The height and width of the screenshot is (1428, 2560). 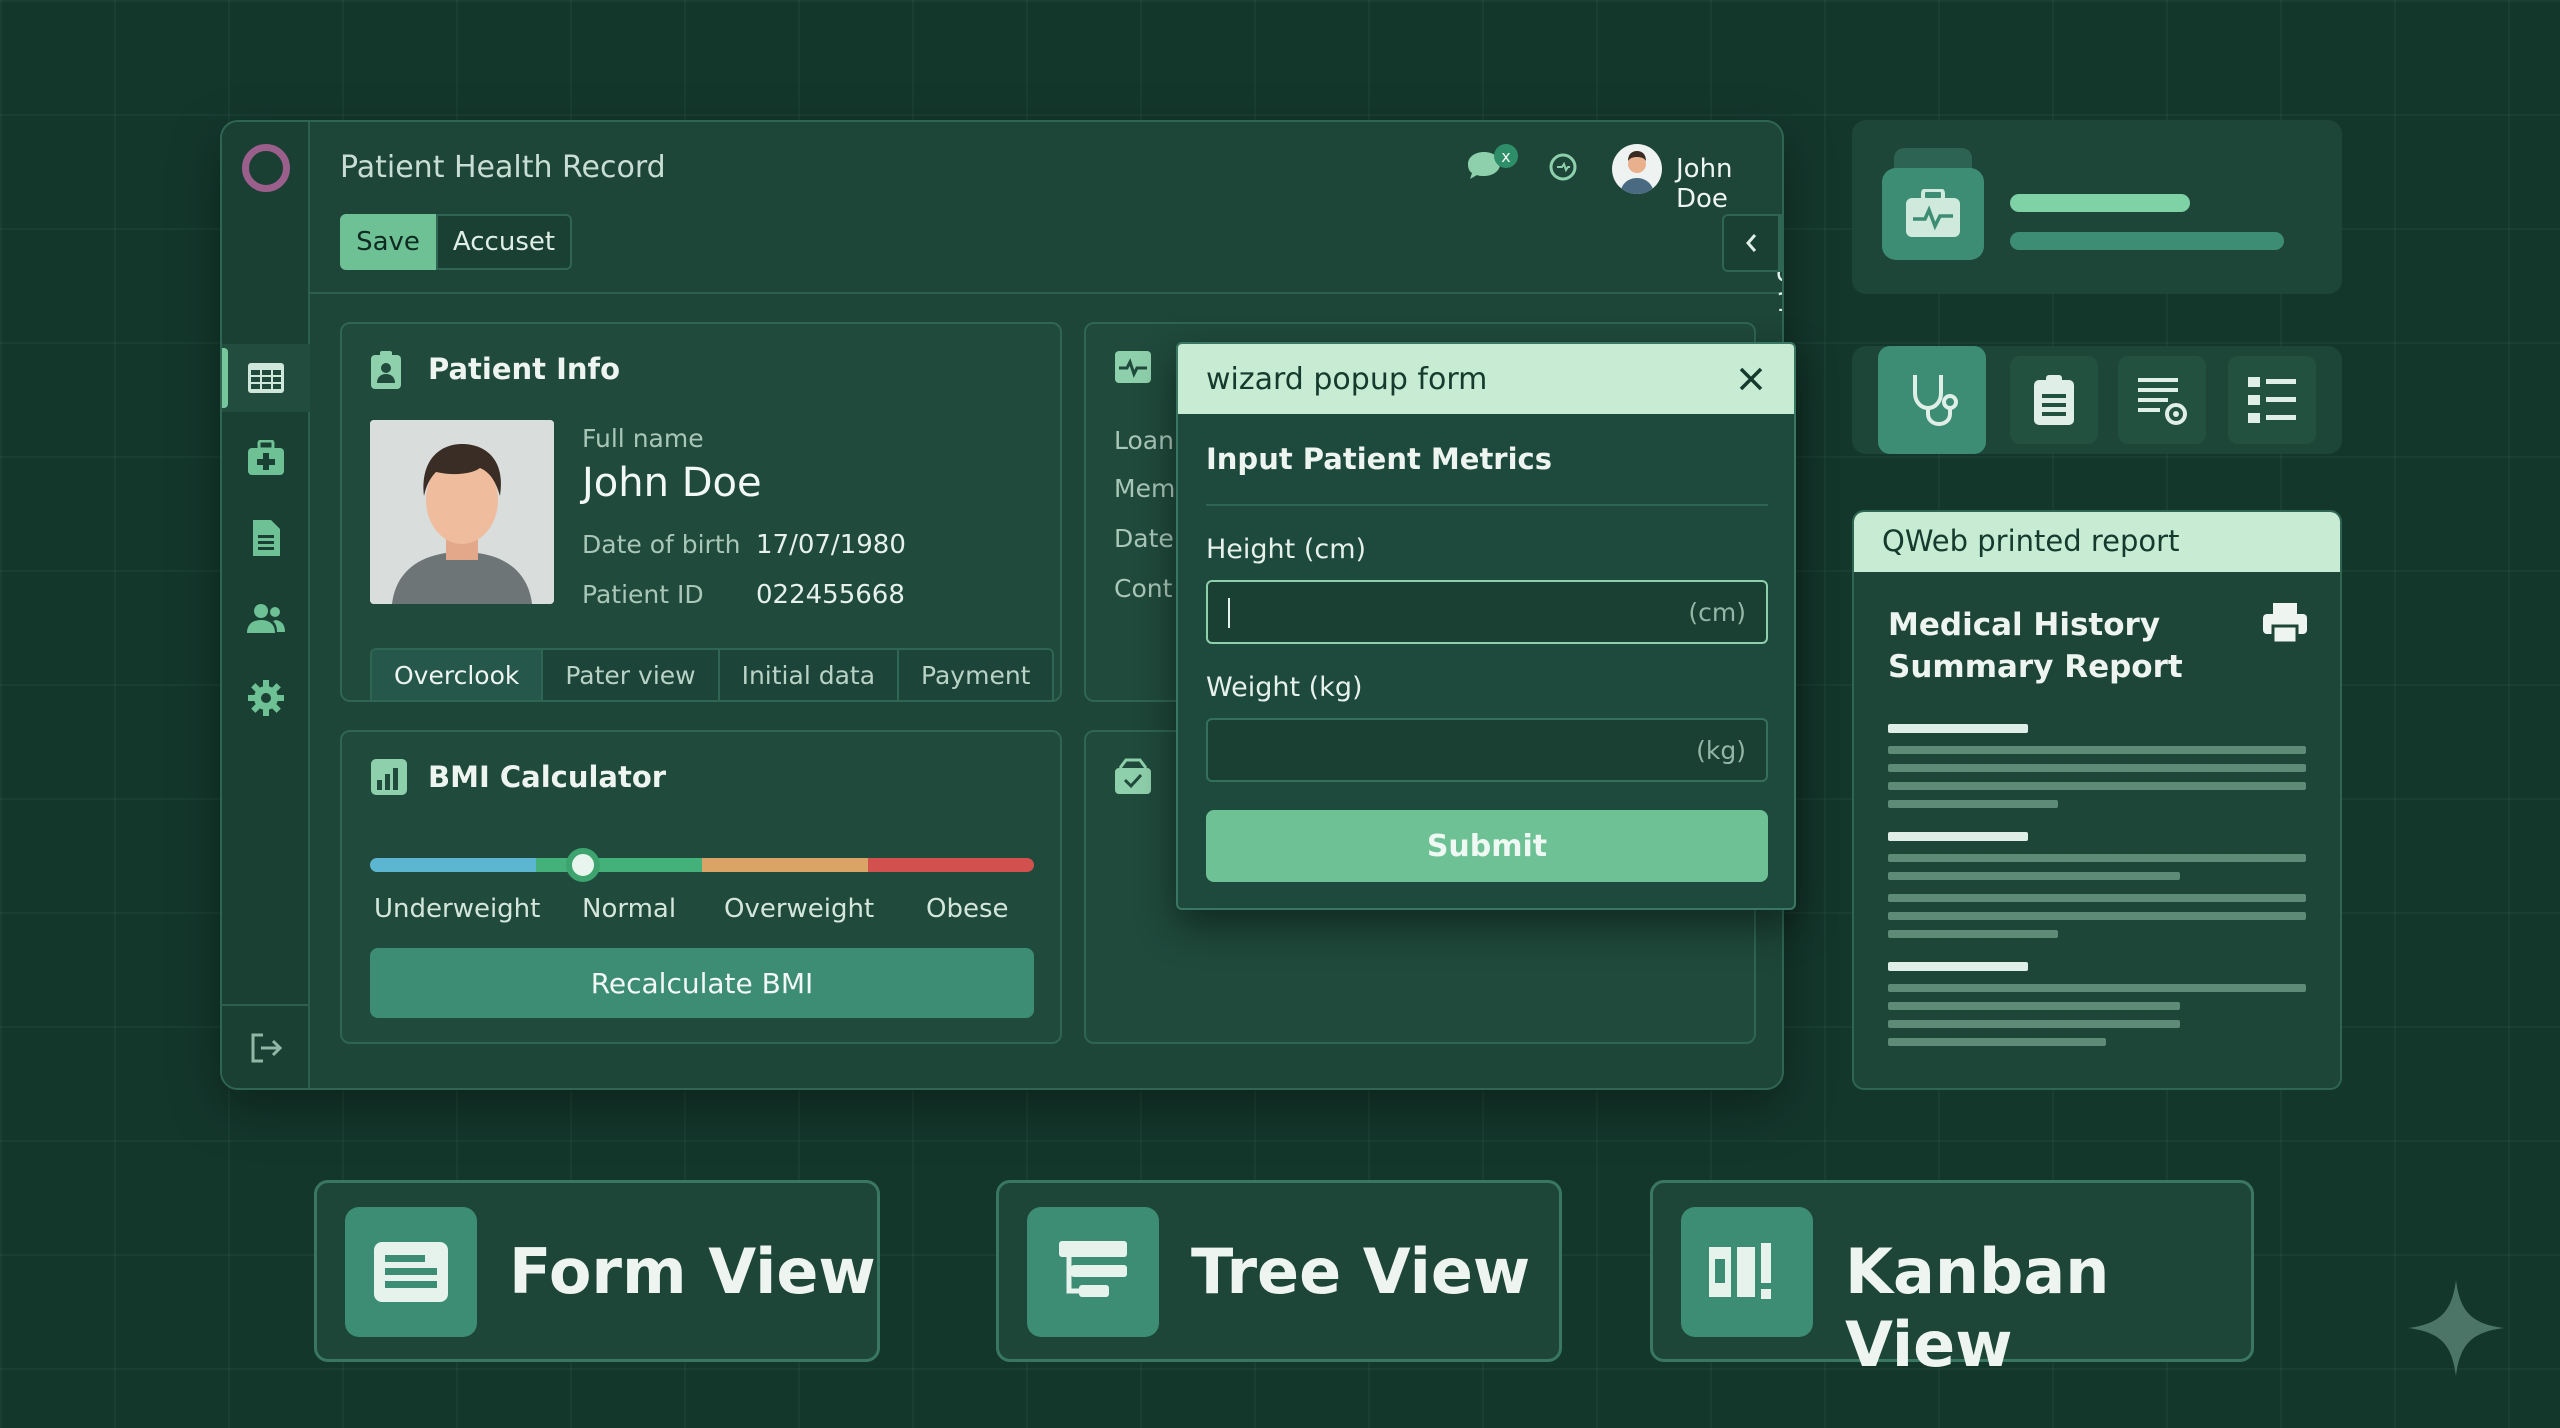 I want to click on sidebar-item-medkit, so click(x=266, y=458).